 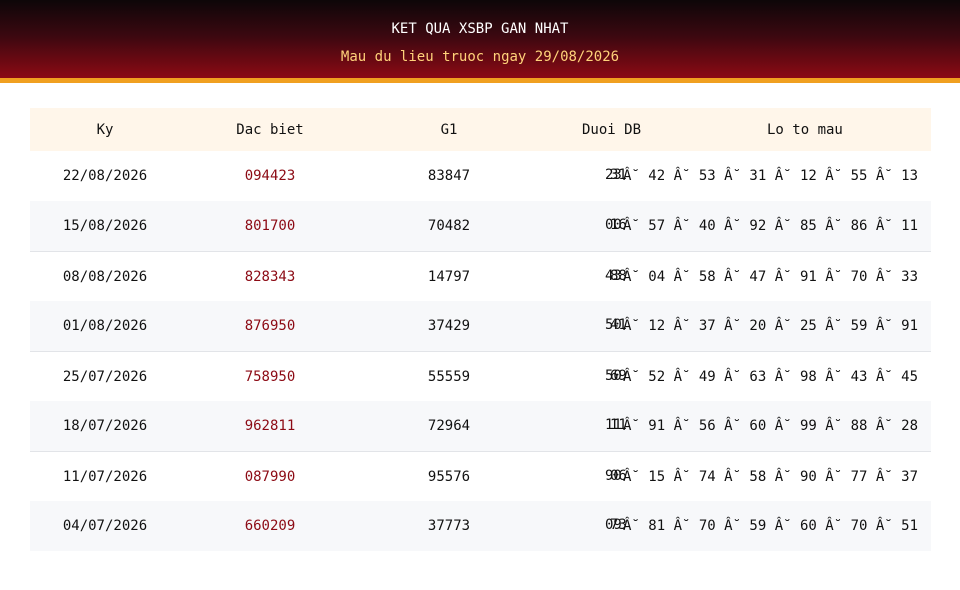 I want to click on column-header-g1: G1, so click(x=449, y=129).